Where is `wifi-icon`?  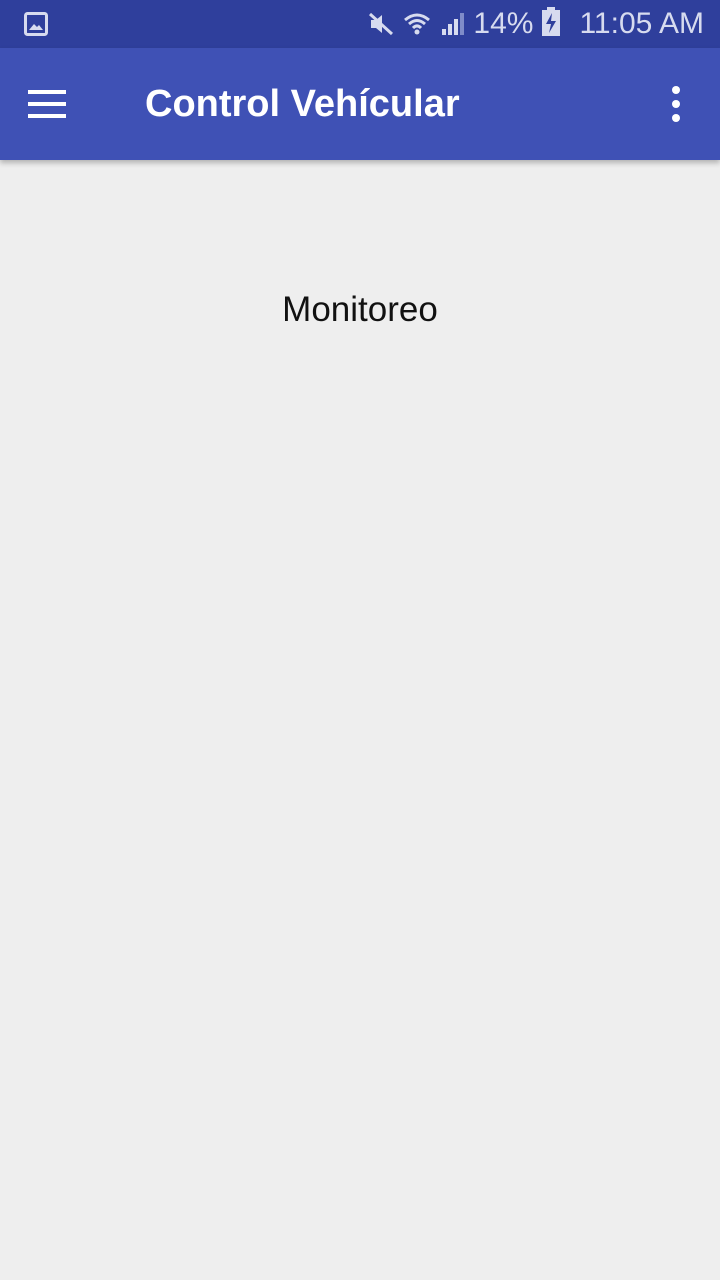
wifi-icon is located at coordinates (417, 24).